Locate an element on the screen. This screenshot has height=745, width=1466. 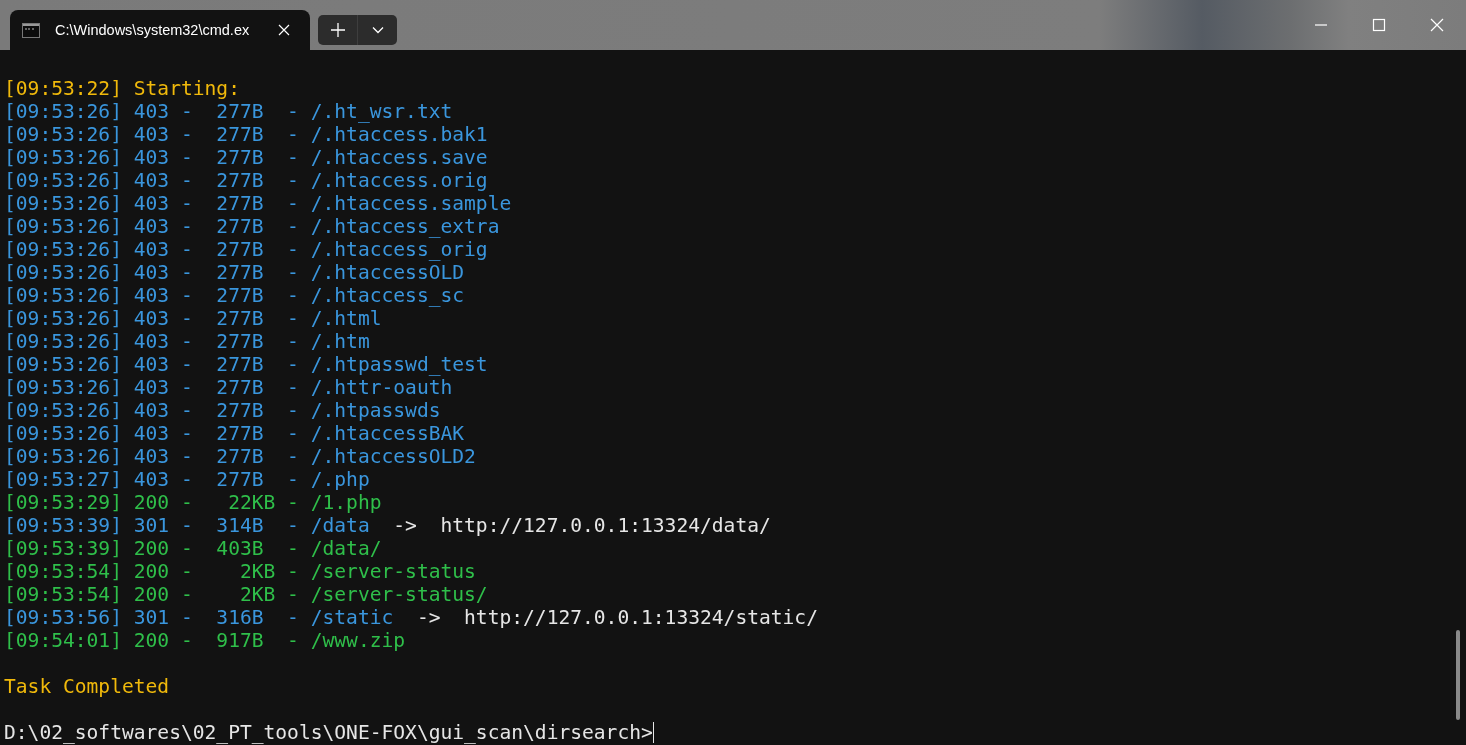
output-line: [09:53:54] 200 - 2KB - /server-status/ is located at coordinates (246, 594).